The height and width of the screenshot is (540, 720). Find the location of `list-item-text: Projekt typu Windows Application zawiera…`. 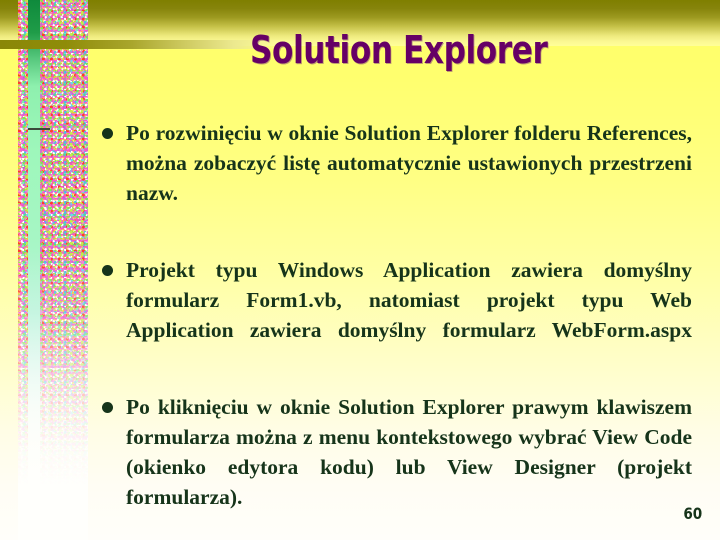

list-item-text: Projekt typu Windows Application zawiera… is located at coordinates (409, 300).